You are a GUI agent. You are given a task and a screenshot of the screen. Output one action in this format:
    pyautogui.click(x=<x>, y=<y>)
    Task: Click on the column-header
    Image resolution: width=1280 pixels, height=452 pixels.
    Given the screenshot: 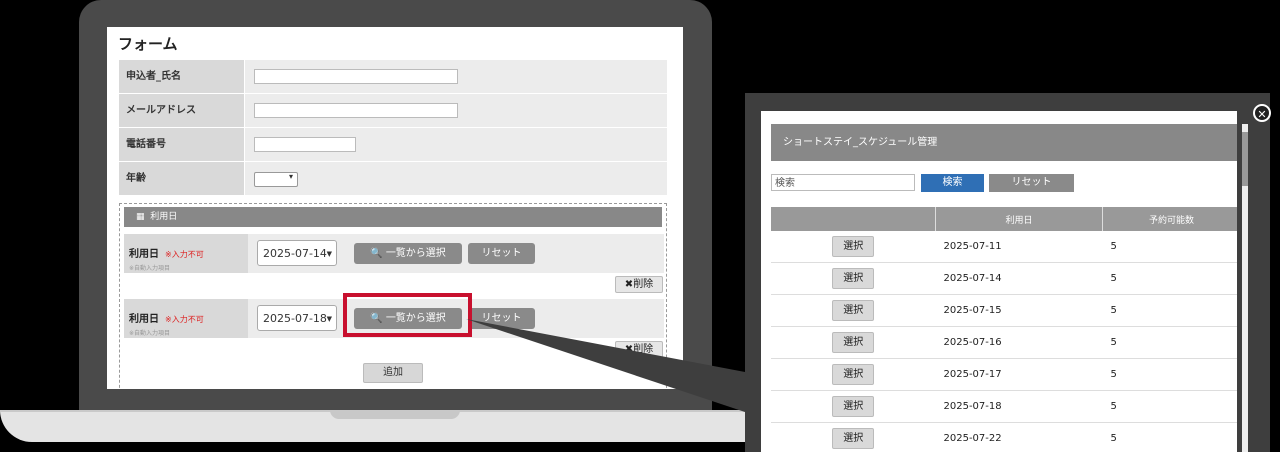 What is the action you would take?
    pyautogui.click(x=853, y=219)
    